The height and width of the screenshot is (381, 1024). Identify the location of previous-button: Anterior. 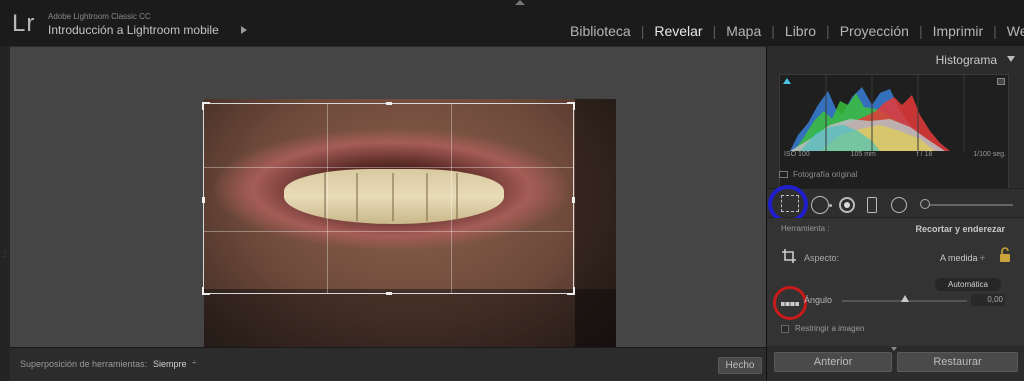
(833, 362).